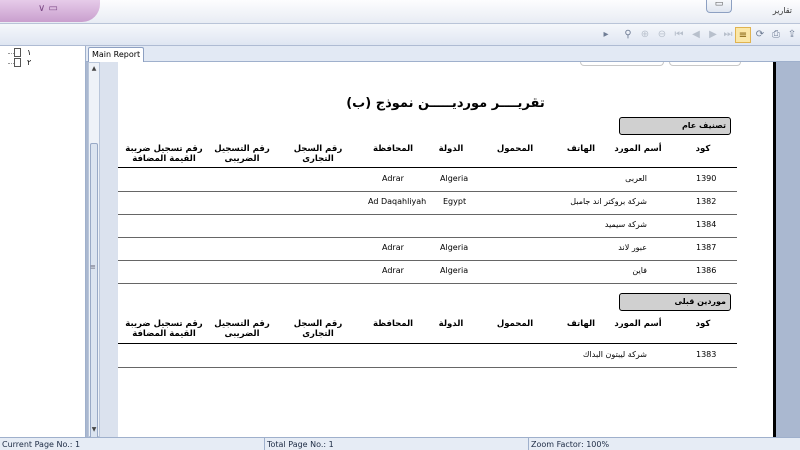  What do you see at coordinates (679, 35) in the screenshot?
I see `first-page-icon: ⏮` at bounding box center [679, 35].